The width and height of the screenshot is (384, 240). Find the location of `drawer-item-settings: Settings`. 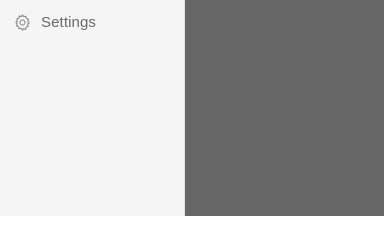

drawer-item-settings: Settings is located at coordinates (92, 22).